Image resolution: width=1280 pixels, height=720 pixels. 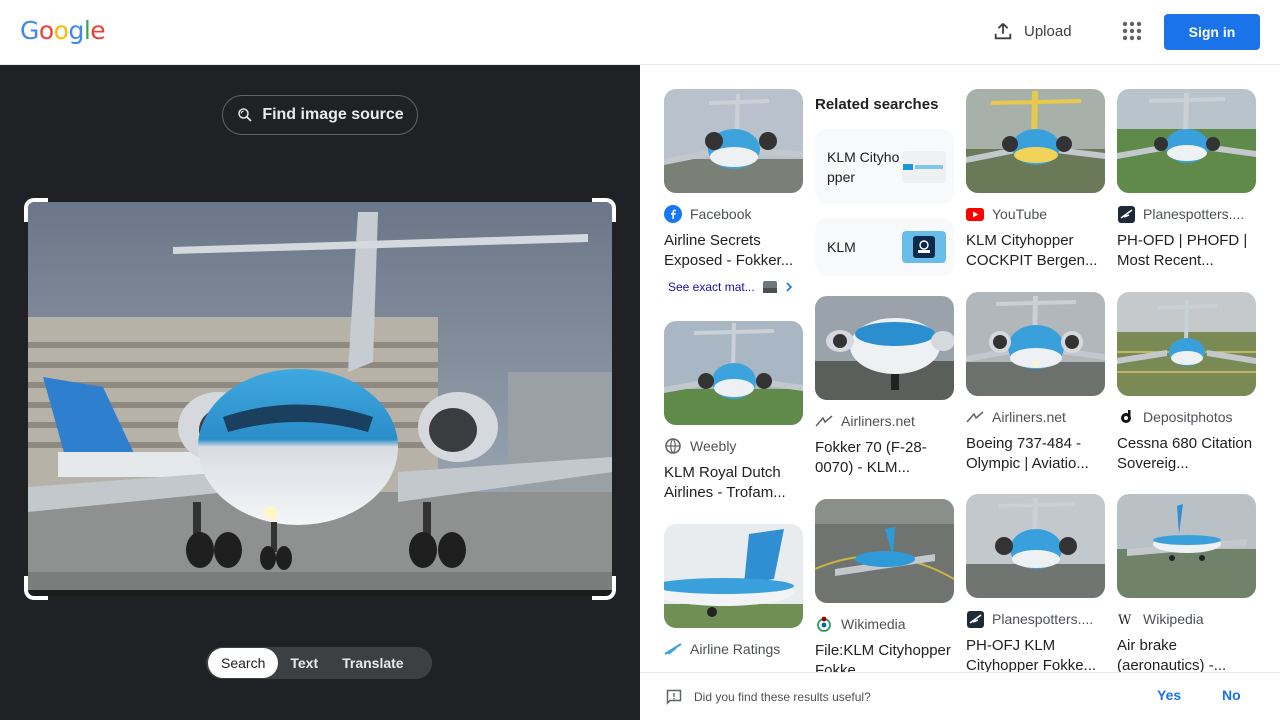 What do you see at coordinates (1173, 619) in the screenshot?
I see `result-source-label: Wikipedia` at bounding box center [1173, 619].